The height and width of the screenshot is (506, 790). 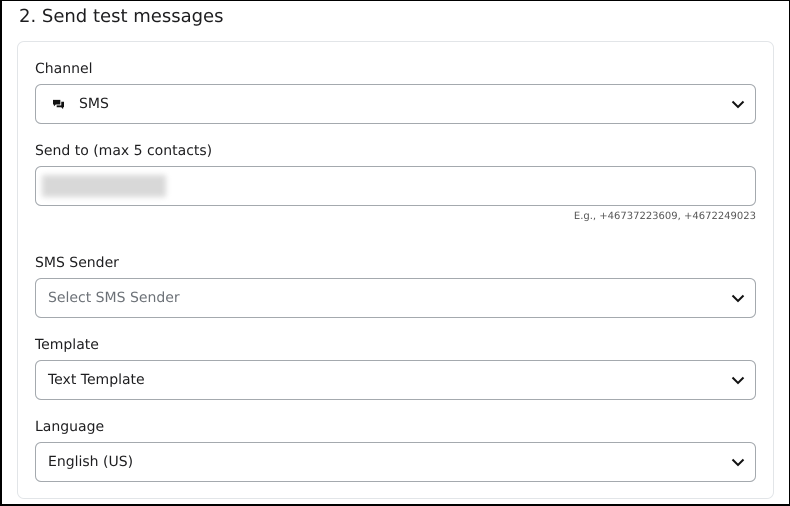 I want to click on field-label: SMS Sender, so click(x=77, y=263).